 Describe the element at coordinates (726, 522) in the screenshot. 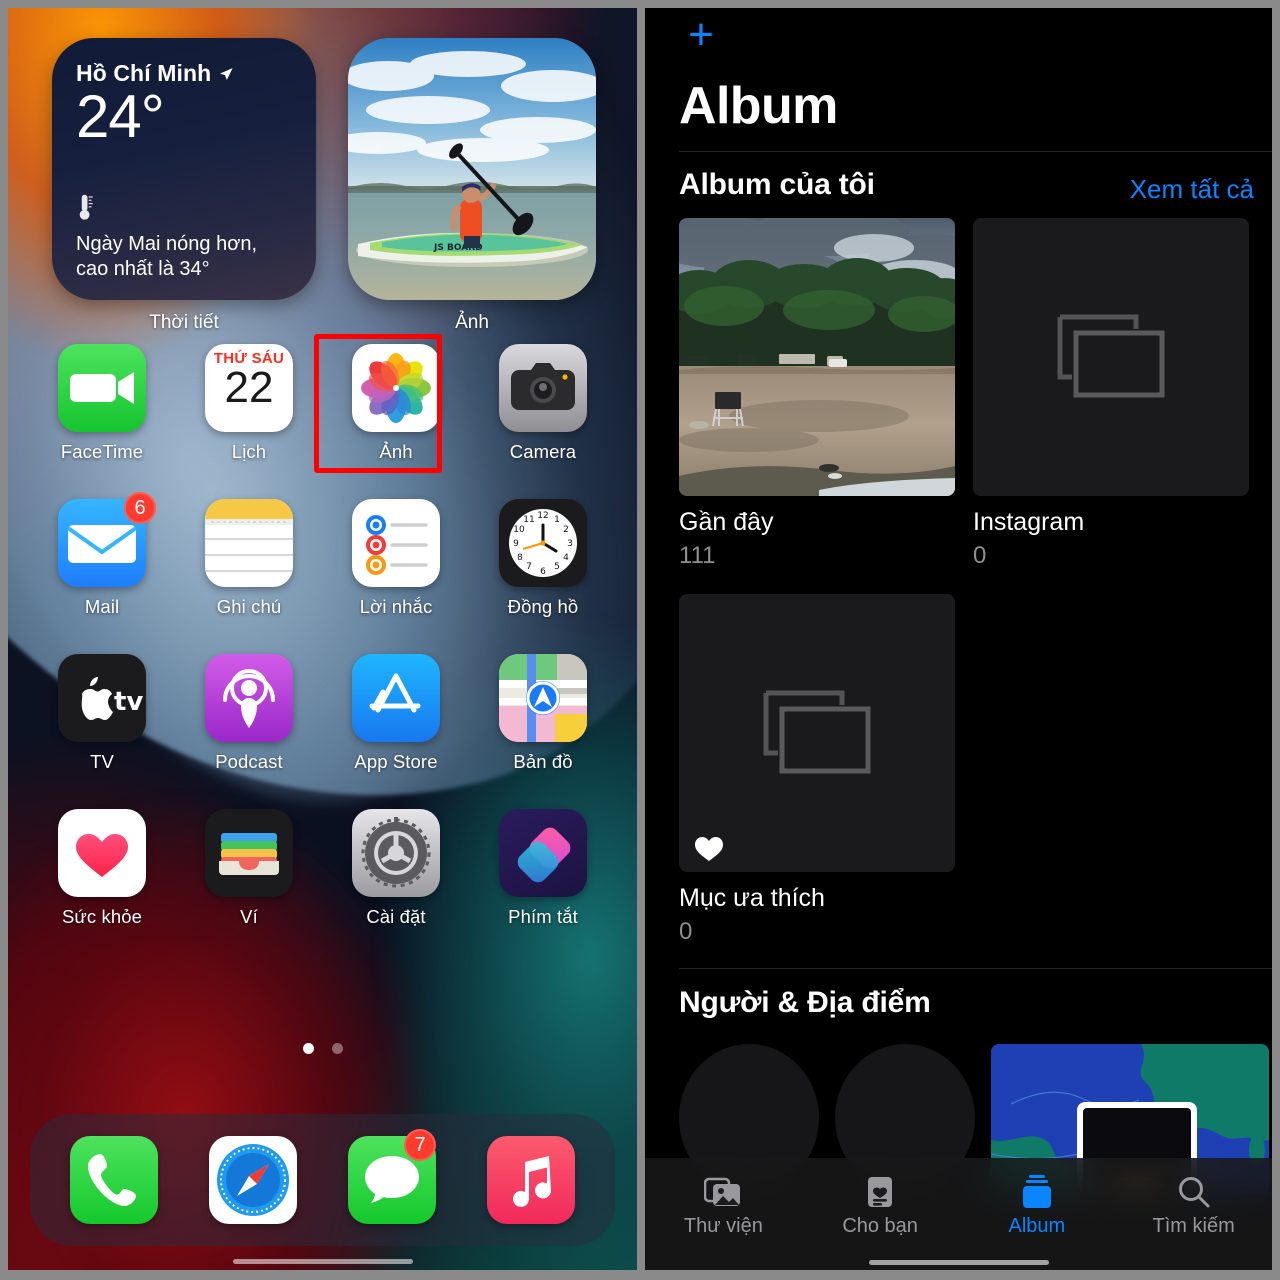

I see `album-title: Gần đây` at that location.